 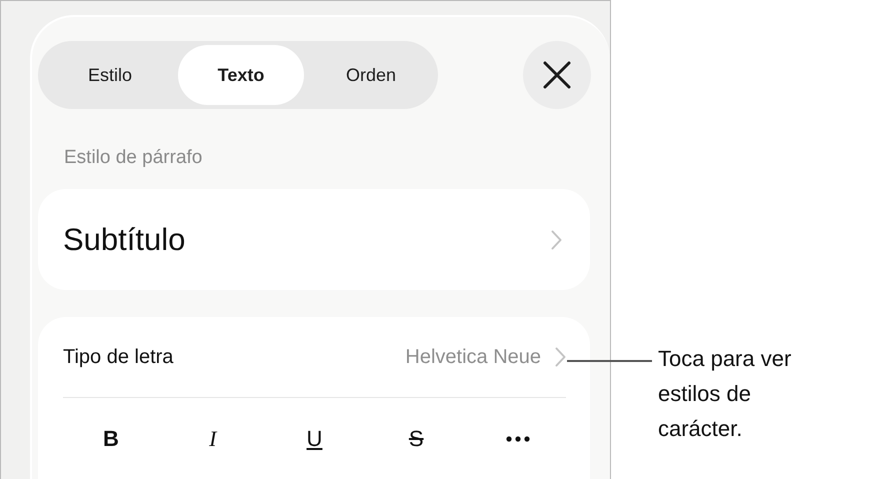 What do you see at coordinates (557, 75) in the screenshot?
I see `close-icon` at bounding box center [557, 75].